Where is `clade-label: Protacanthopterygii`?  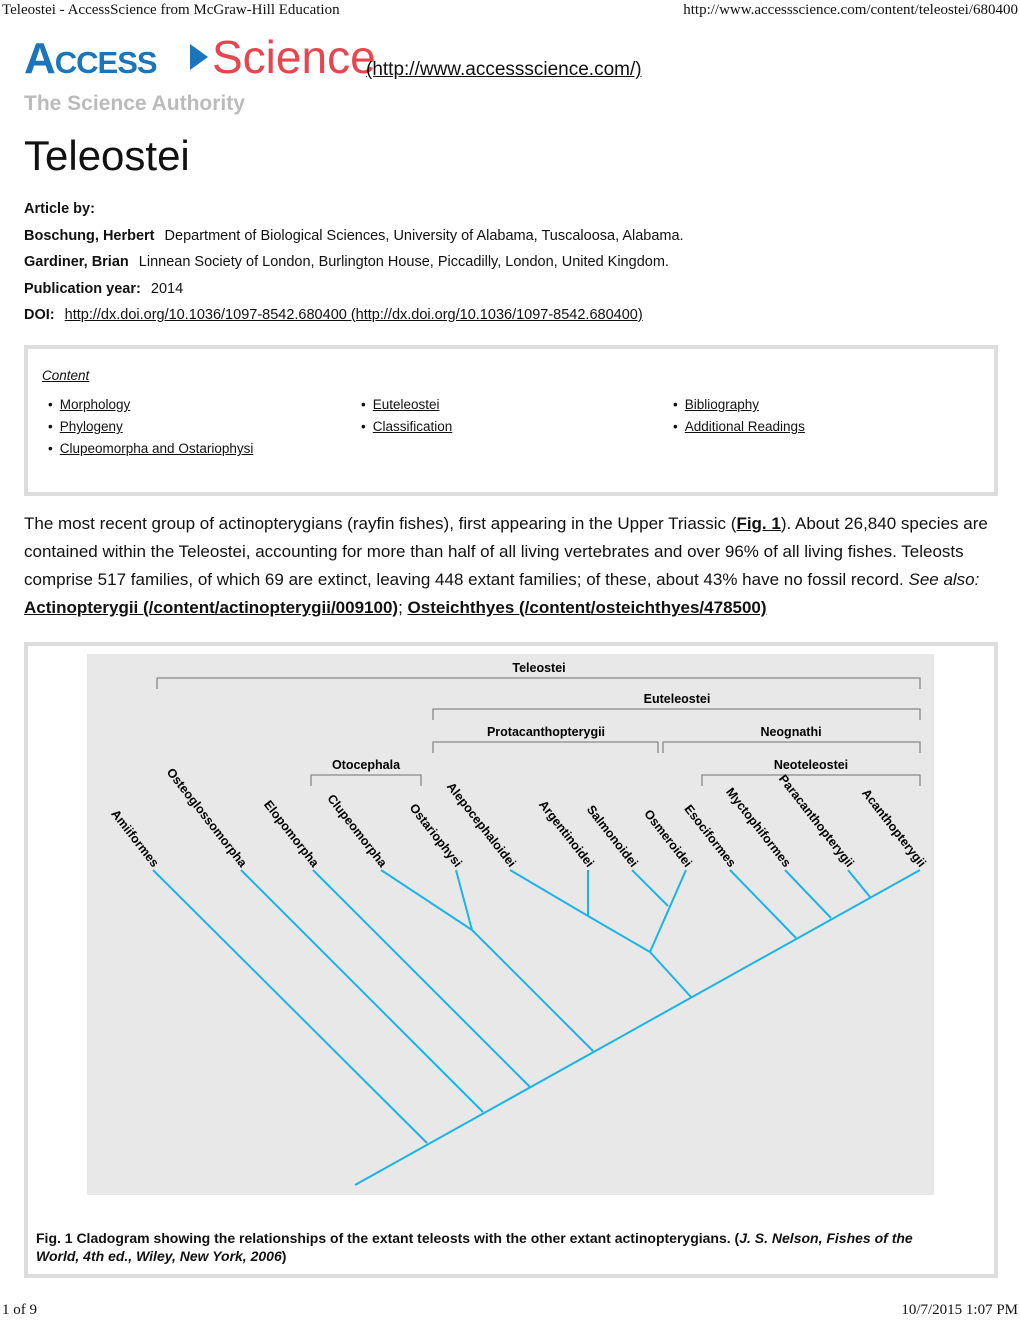 clade-label: Protacanthopterygii is located at coordinates (546, 732).